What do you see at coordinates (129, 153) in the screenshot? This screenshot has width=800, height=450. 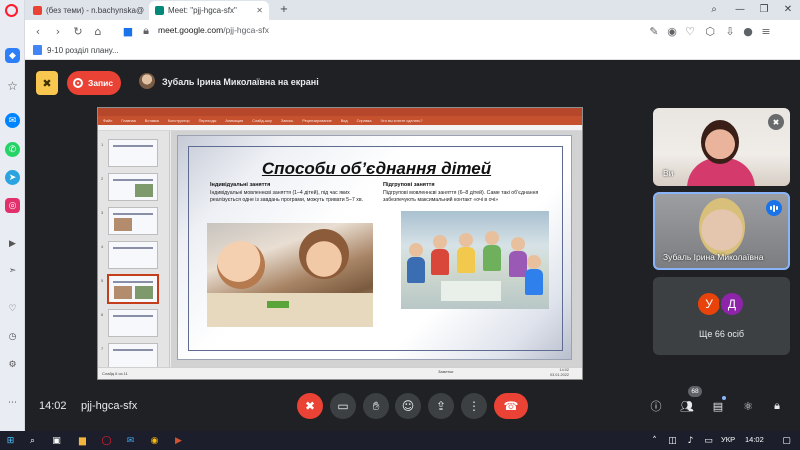 I see `slide-thumbnail: 1` at bounding box center [129, 153].